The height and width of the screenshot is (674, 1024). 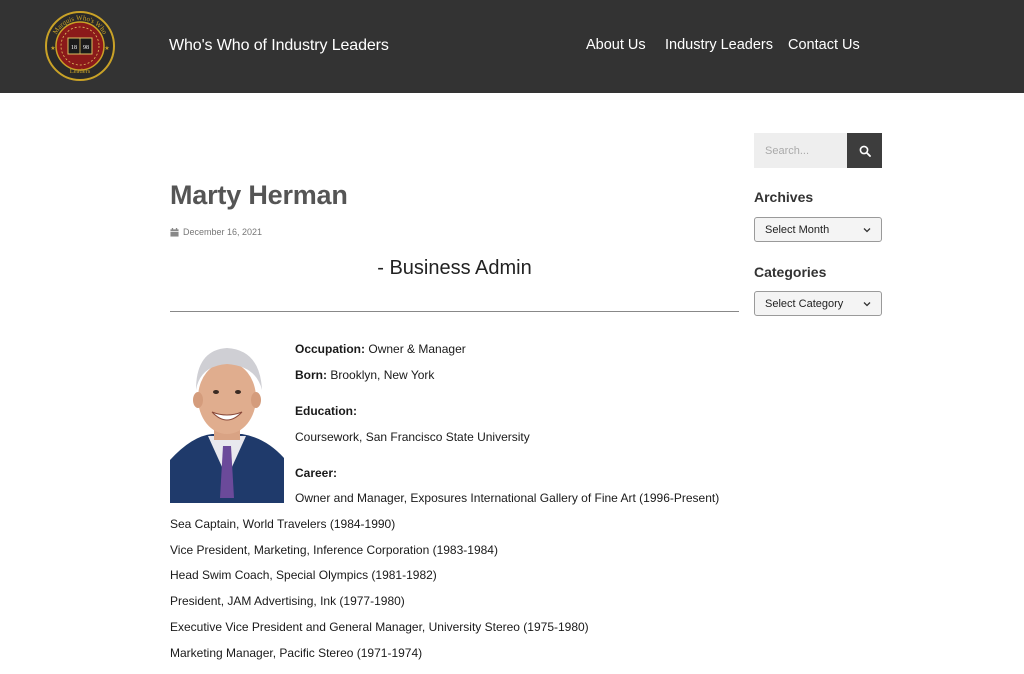 I want to click on archives-select: Select Month, so click(x=818, y=229).